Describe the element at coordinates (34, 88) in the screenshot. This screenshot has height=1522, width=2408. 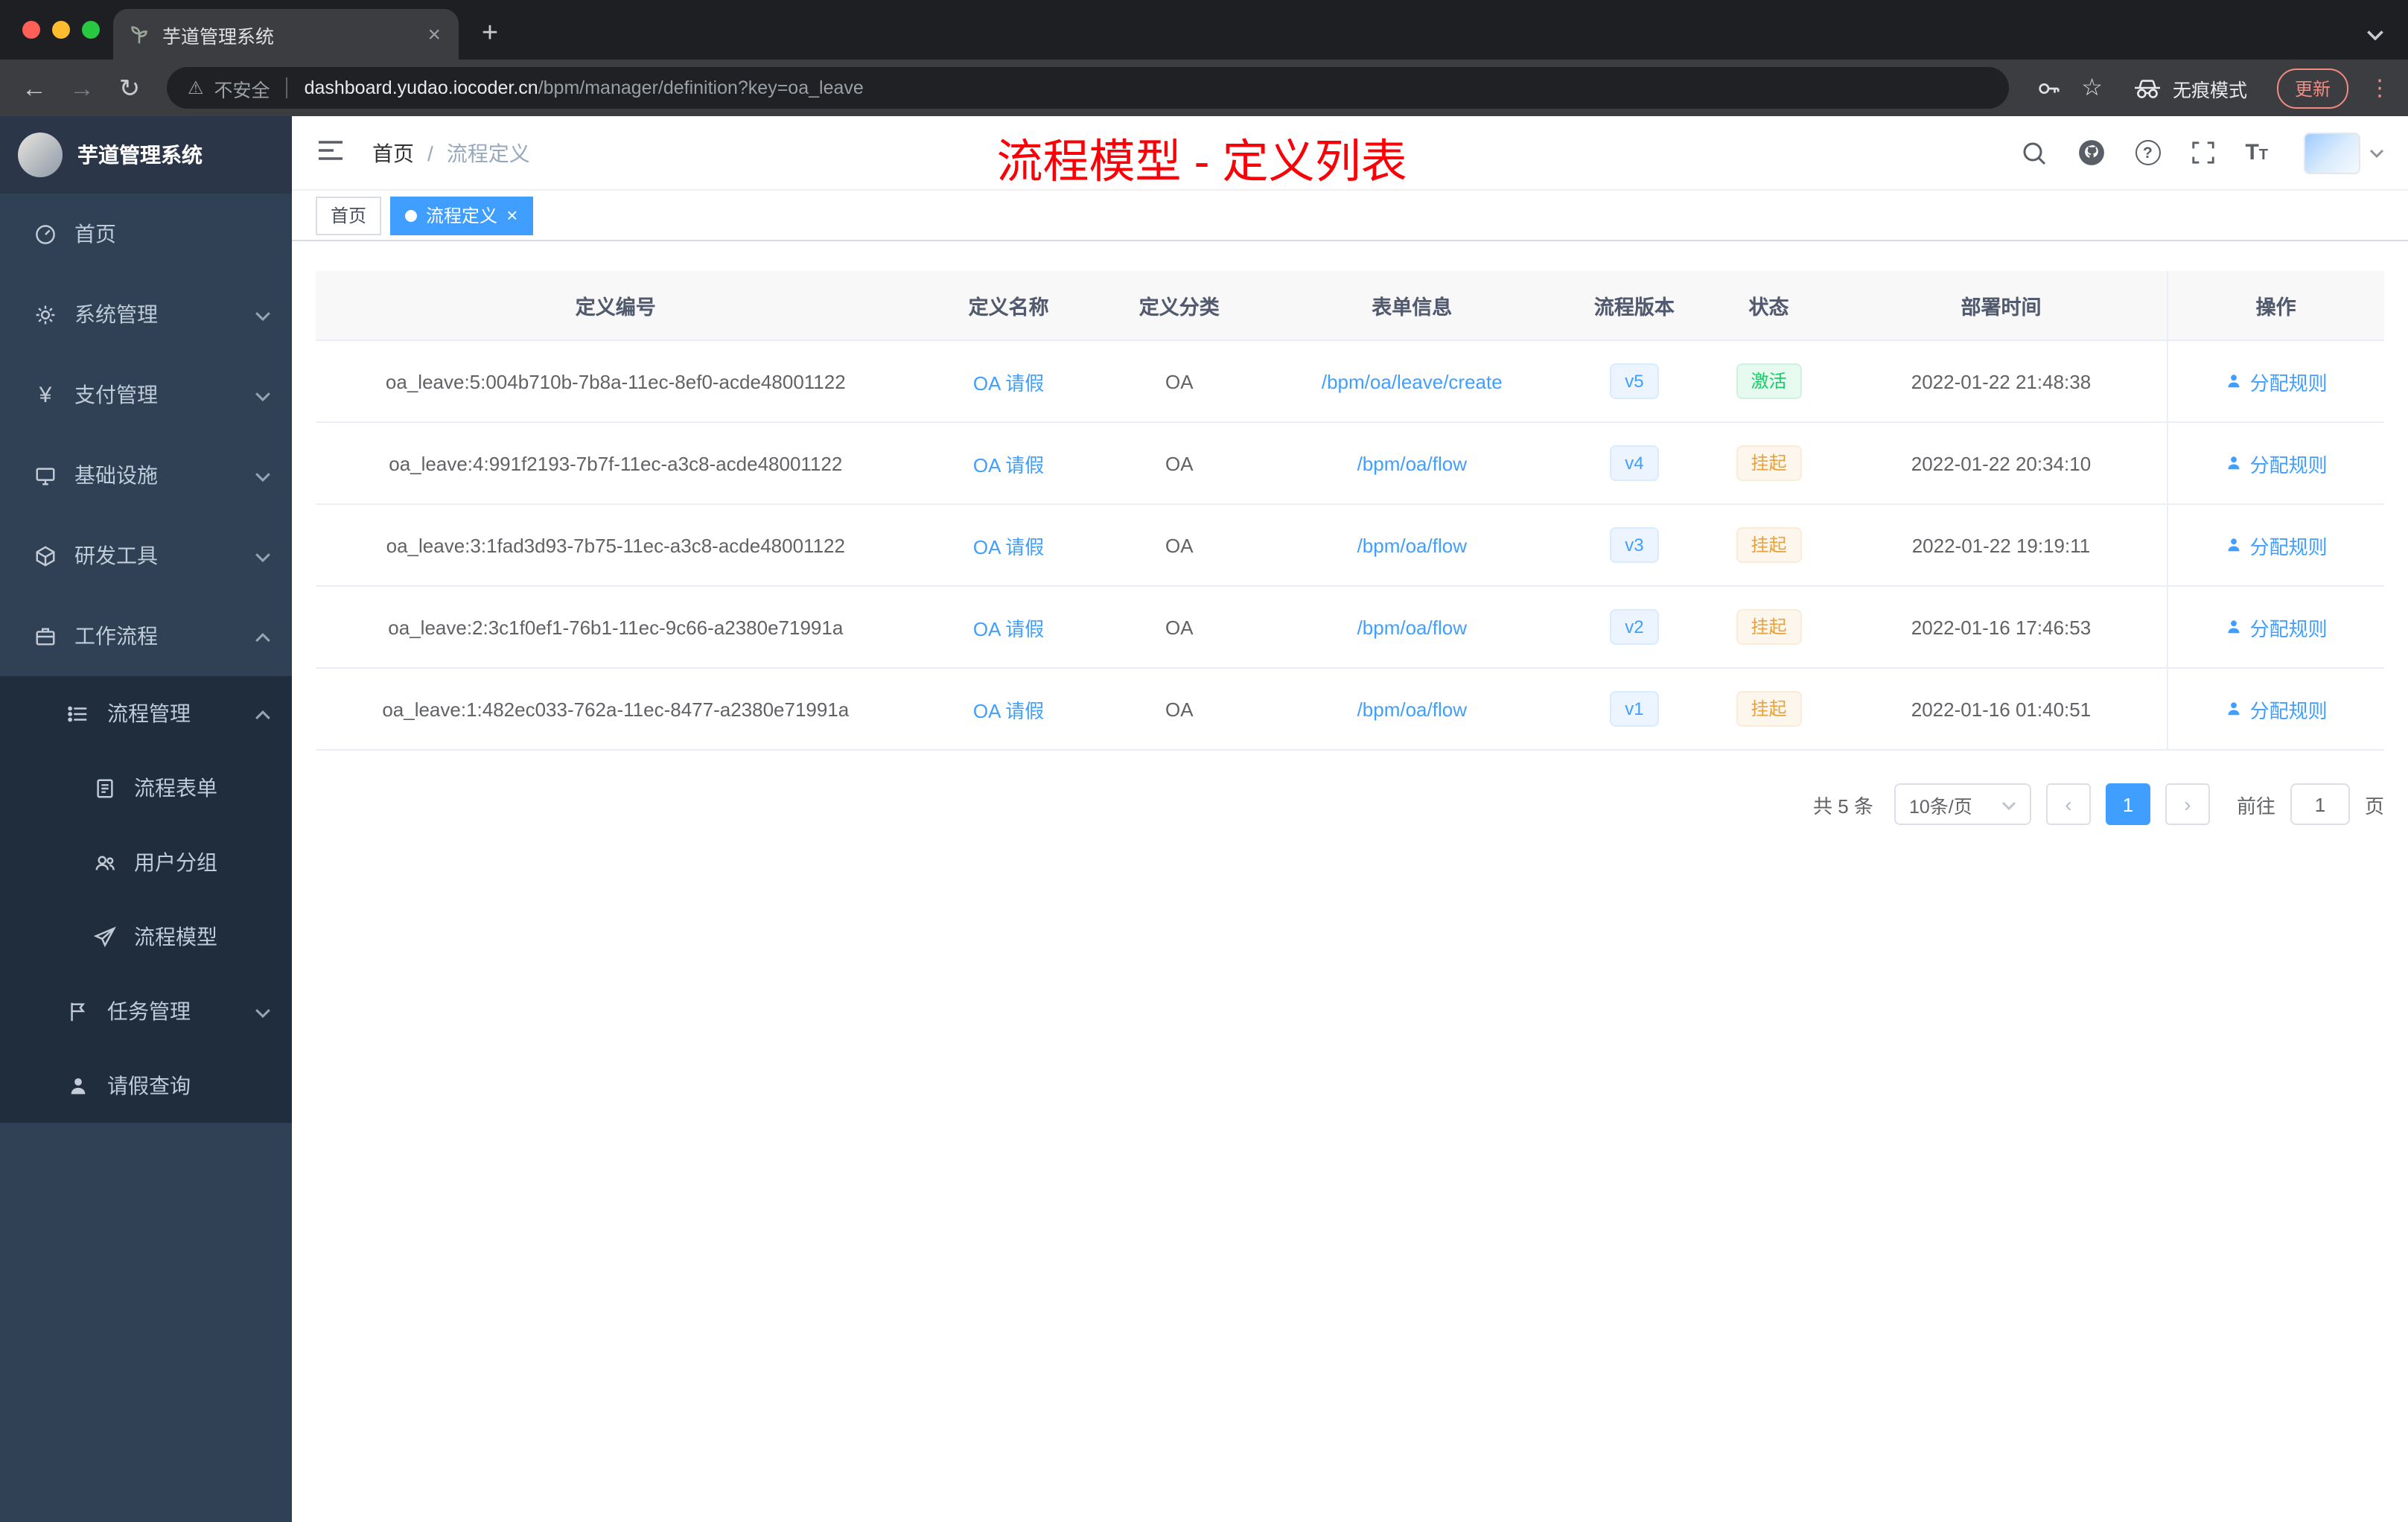
I see `back-button: ←` at that location.